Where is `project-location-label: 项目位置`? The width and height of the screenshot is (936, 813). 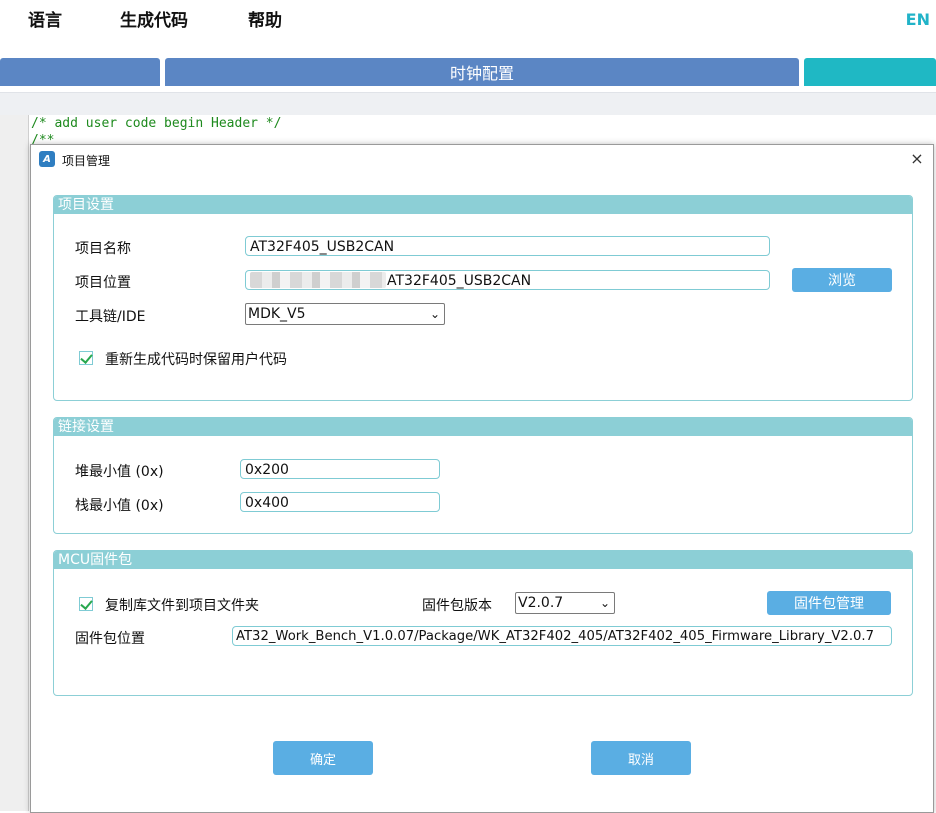
project-location-label: 项目位置 is located at coordinates (103, 283).